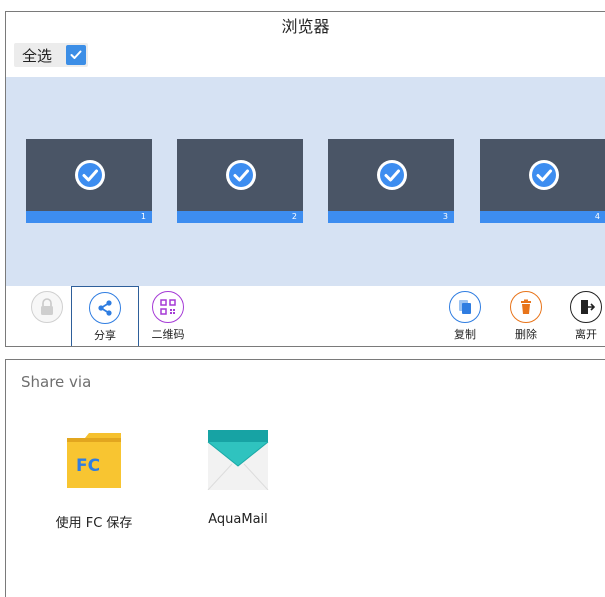  I want to click on qrcode-button: 二维码, so click(168, 316).